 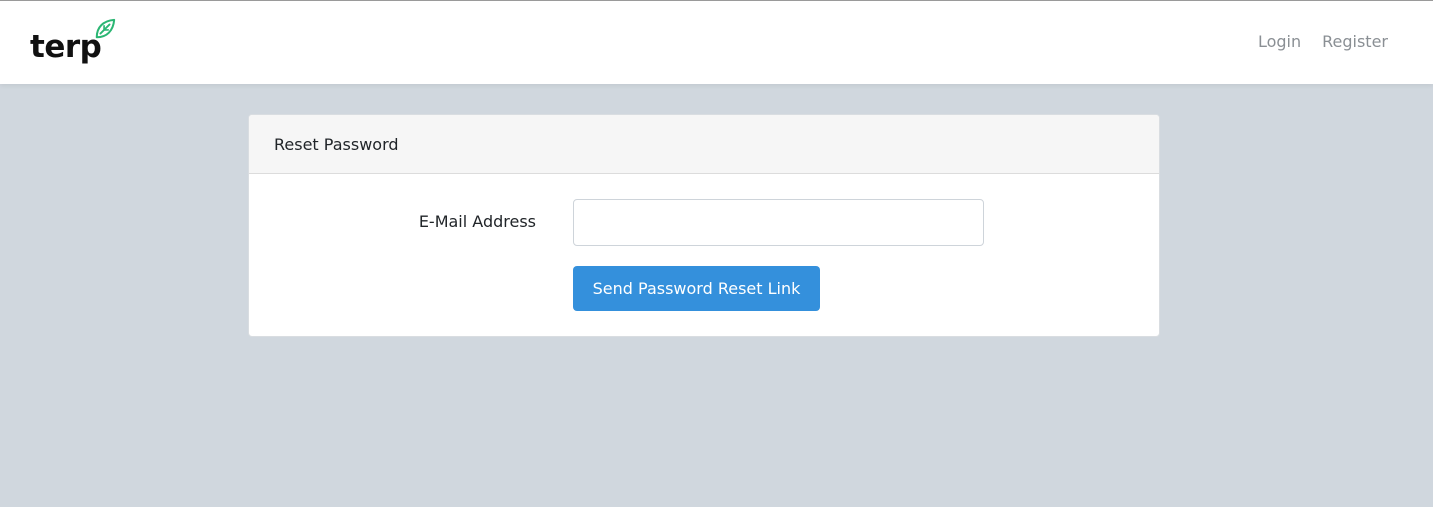 I want to click on auth-nav: Login Register, so click(x=1323, y=42).